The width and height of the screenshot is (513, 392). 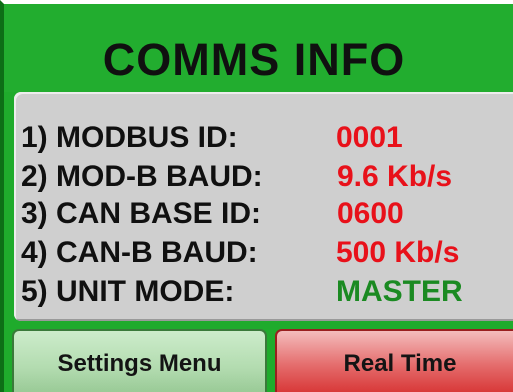 I want to click on mod-b-baud-value: 9.6 Kb/s, so click(x=395, y=176).